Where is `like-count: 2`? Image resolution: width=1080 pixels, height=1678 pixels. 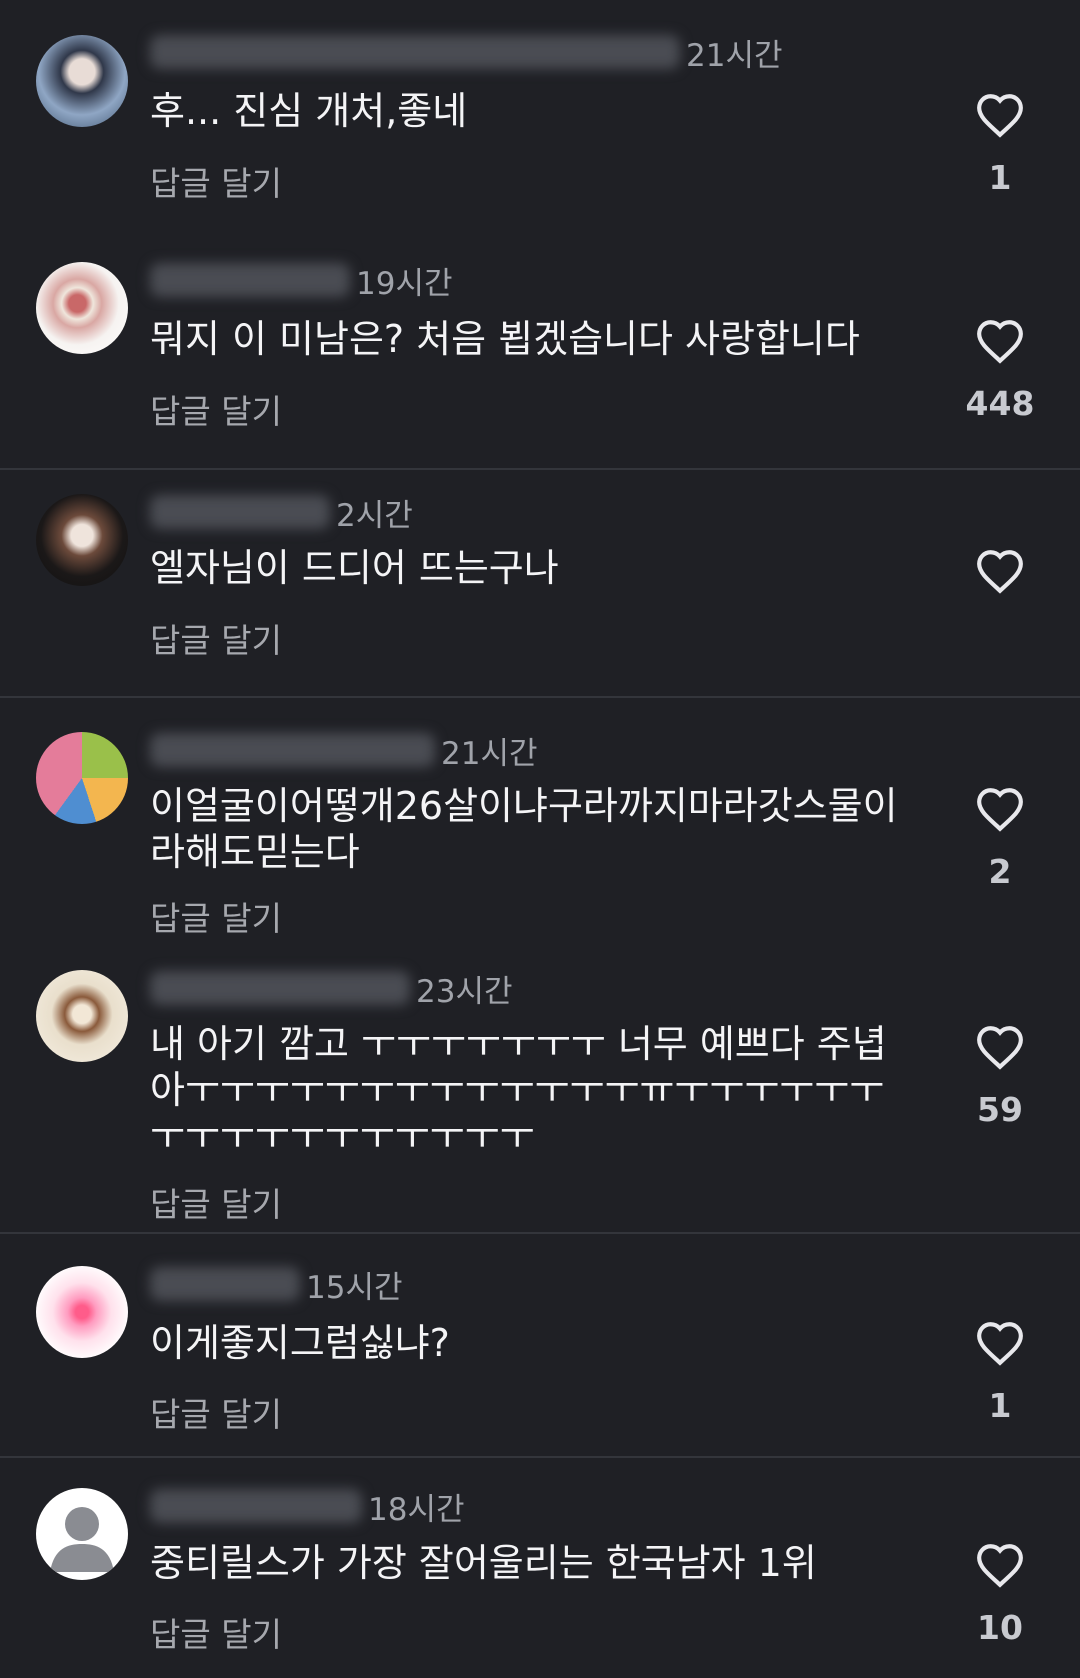 like-count: 2 is located at coordinates (1000, 871).